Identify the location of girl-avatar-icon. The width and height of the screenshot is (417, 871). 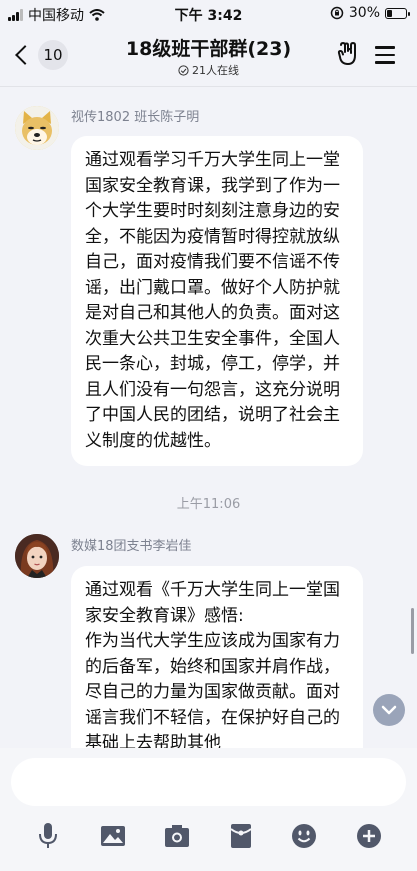
(37, 556).